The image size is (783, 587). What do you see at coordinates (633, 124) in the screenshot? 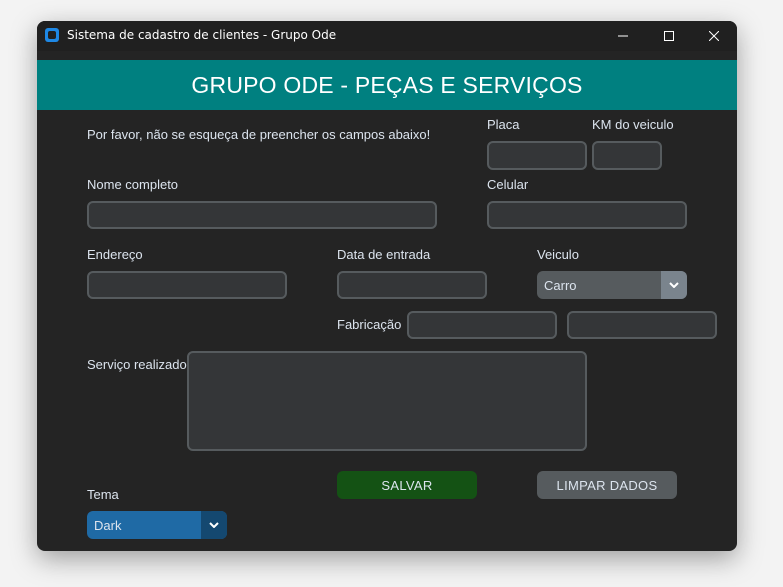
I see `km-label: KM do veiculo` at bounding box center [633, 124].